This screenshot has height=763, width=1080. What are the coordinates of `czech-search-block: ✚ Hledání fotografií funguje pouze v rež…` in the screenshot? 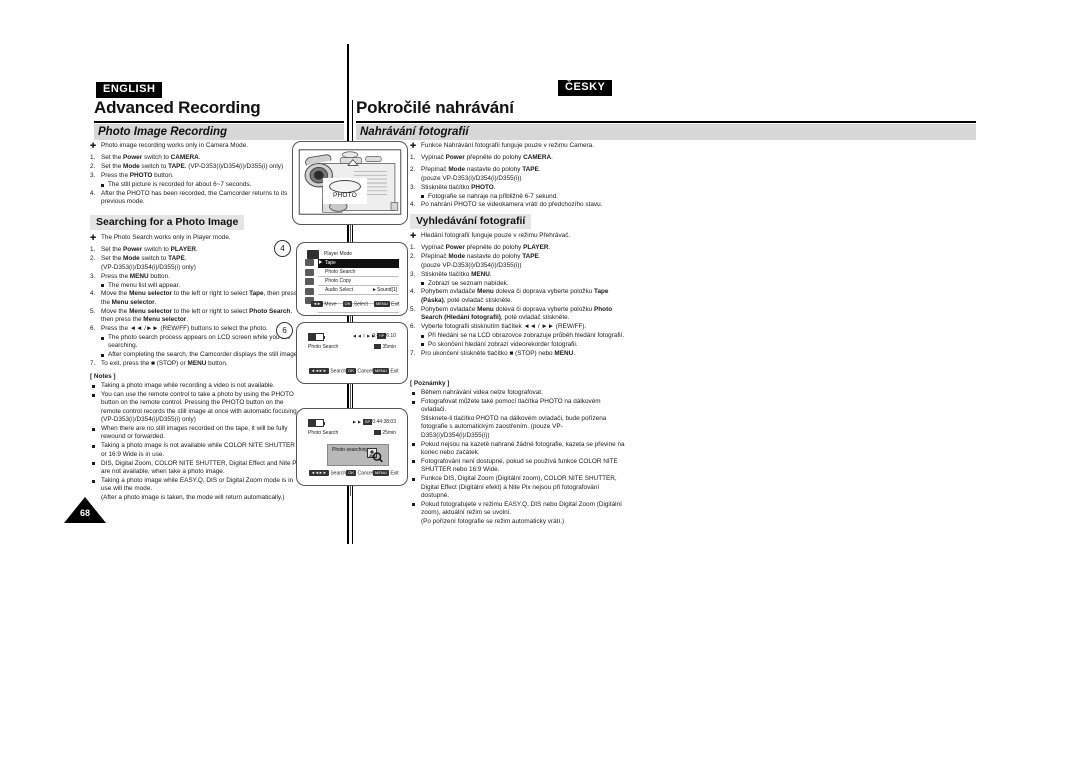 It's located at (517, 378).